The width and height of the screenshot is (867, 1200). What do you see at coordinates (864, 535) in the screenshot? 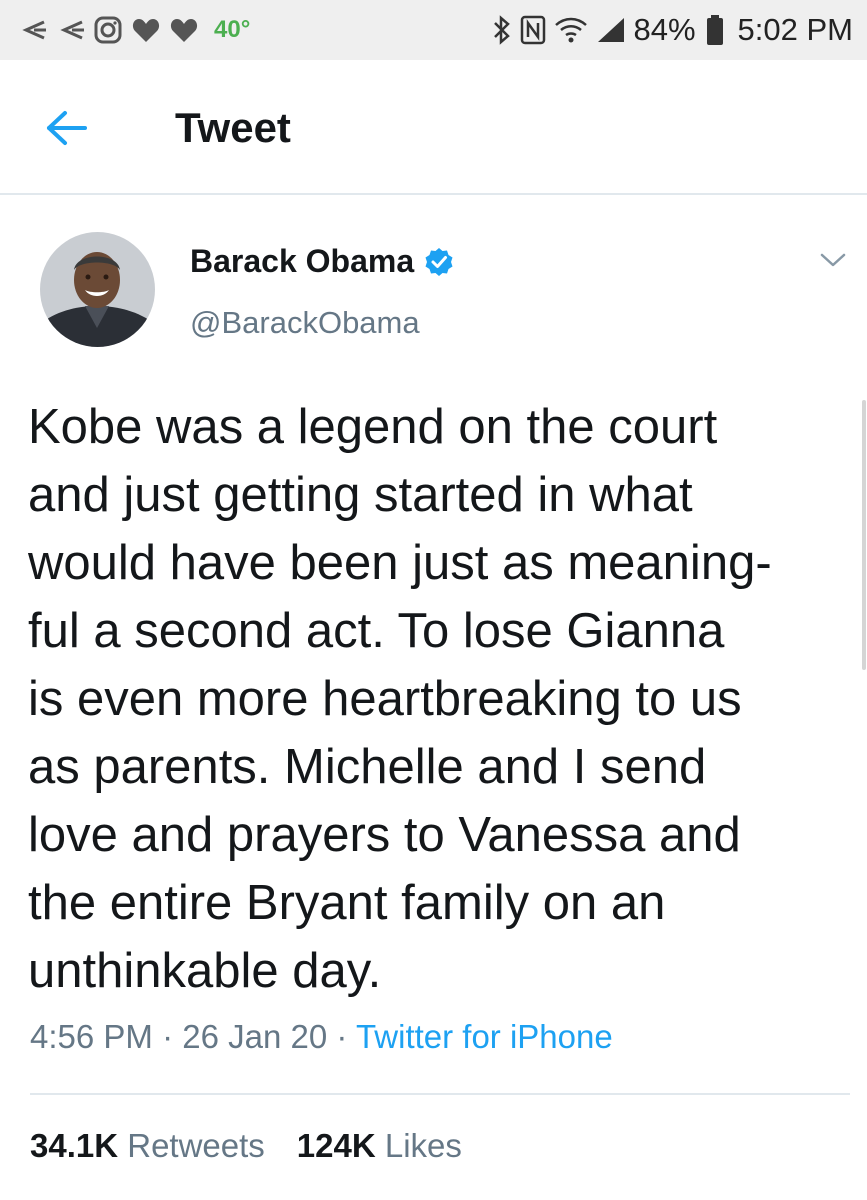
I see `scrollbar` at bounding box center [864, 535].